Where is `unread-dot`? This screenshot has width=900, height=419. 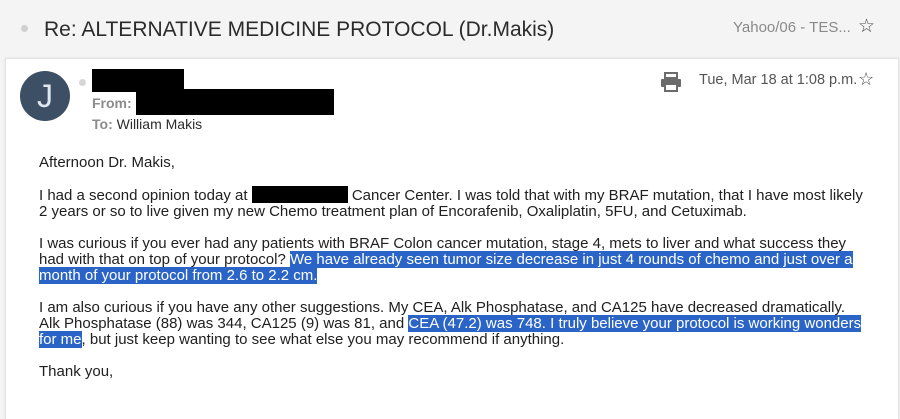 unread-dot is located at coordinates (82, 82).